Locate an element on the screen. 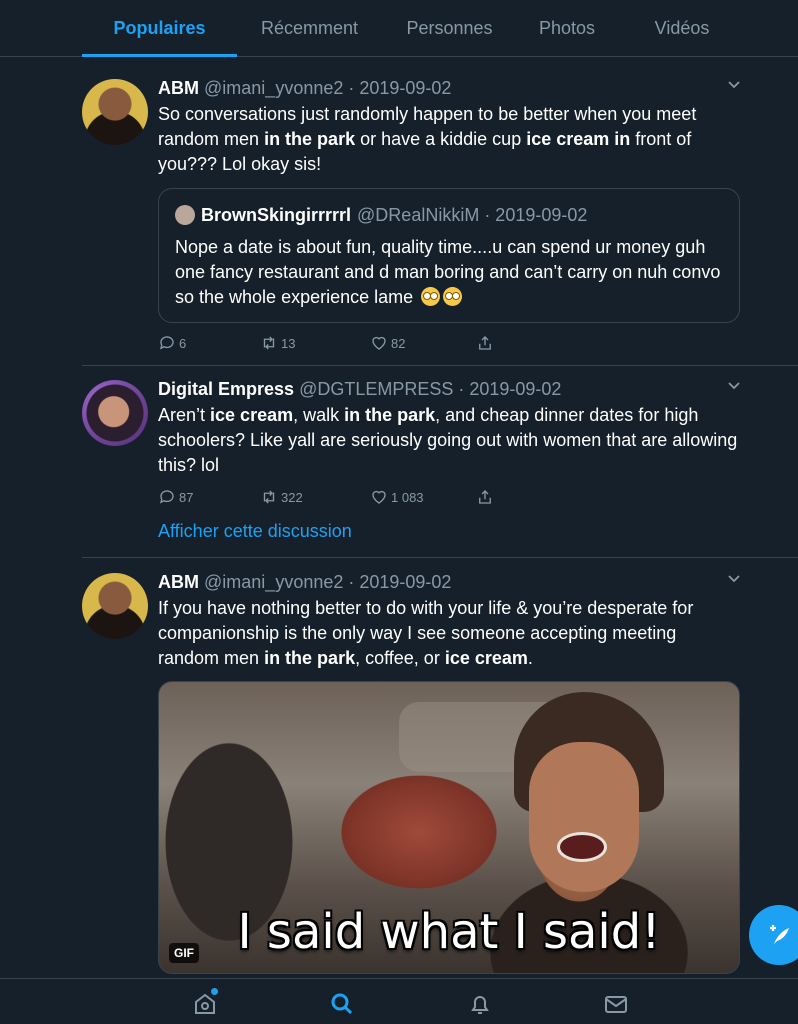 Image resolution: width=798 pixels, height=1024 pixels. like-button: 1 083 is located at coordinates (397, 497).